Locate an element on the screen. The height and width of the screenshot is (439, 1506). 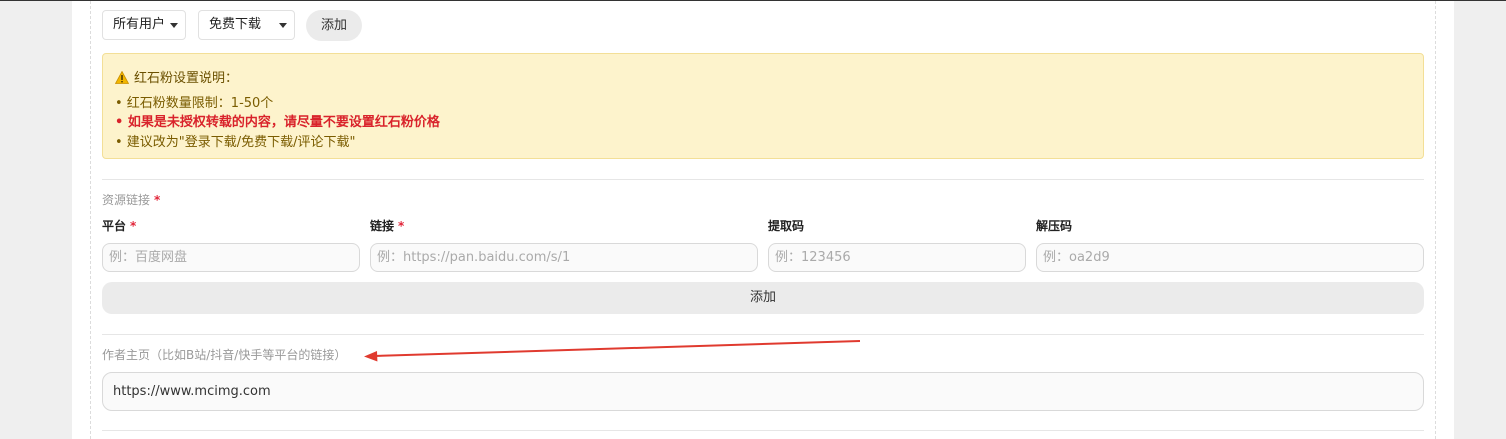
platform-label-text: 平台 is located at coordinates (114, 226).